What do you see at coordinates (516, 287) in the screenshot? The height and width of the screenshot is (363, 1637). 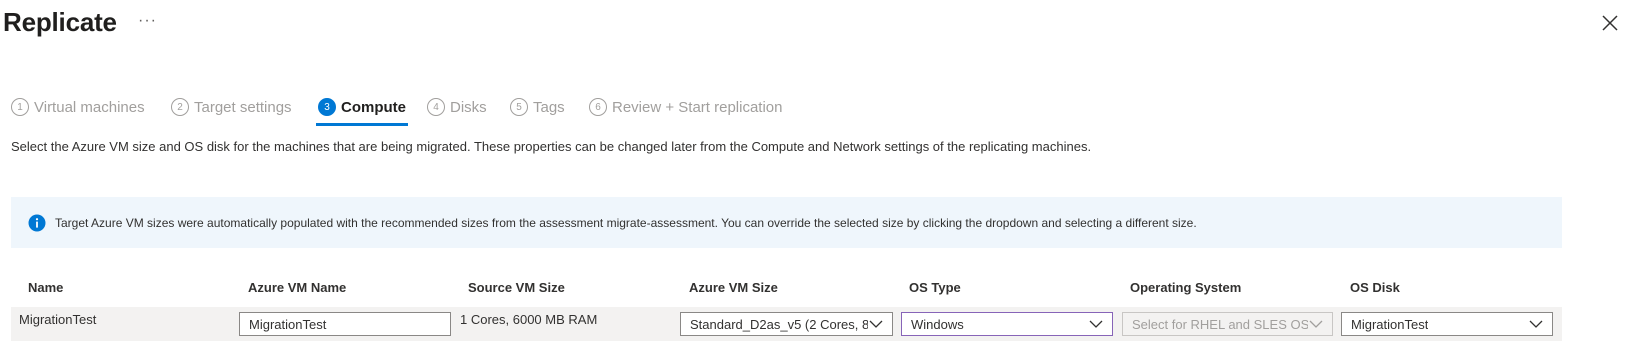 I see `column-header-source-vm-size: Source VM Size` at bounding box center [516, 287].